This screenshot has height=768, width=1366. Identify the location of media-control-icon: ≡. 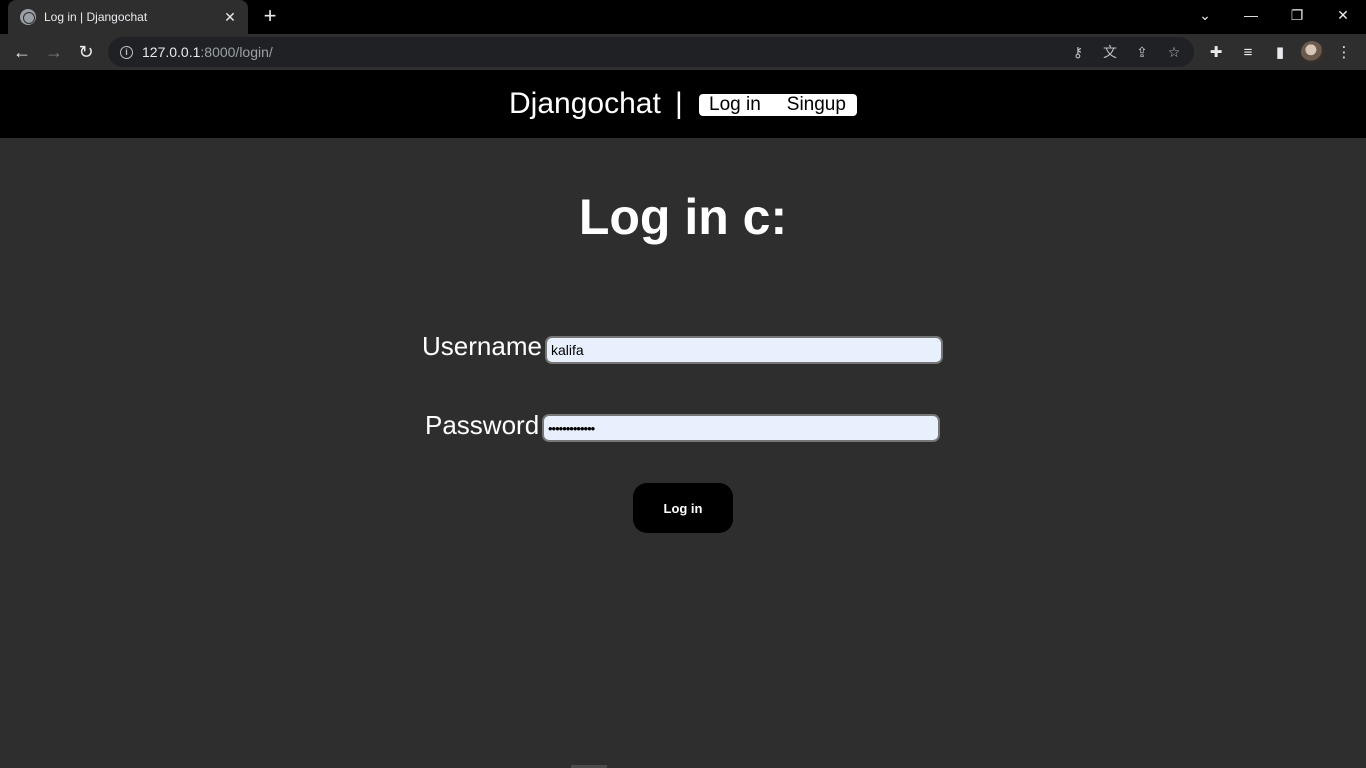
(1248, 52).